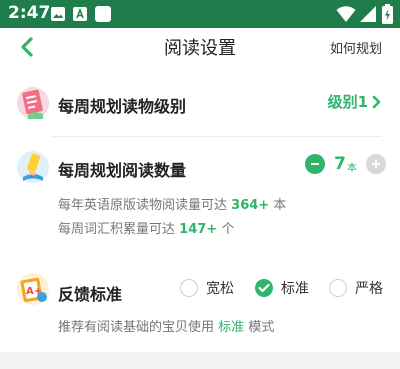  I want to click on weekly-vocab-info: 每周词汇积累量可达 147+ 个, so click(146, 227).